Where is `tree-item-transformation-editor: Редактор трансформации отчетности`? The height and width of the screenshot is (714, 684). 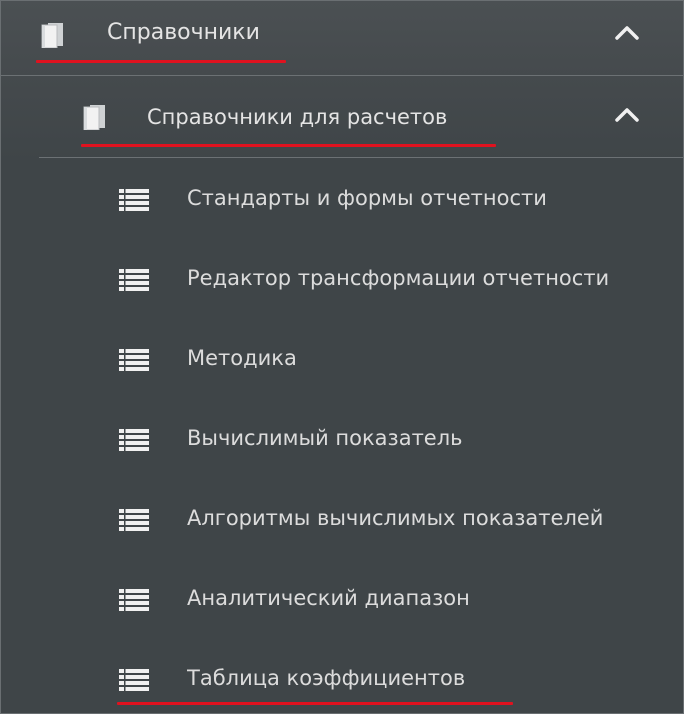
tree-item-transformation-editor: Редактор трансформации отчетности is located at coordinates (342, 281).